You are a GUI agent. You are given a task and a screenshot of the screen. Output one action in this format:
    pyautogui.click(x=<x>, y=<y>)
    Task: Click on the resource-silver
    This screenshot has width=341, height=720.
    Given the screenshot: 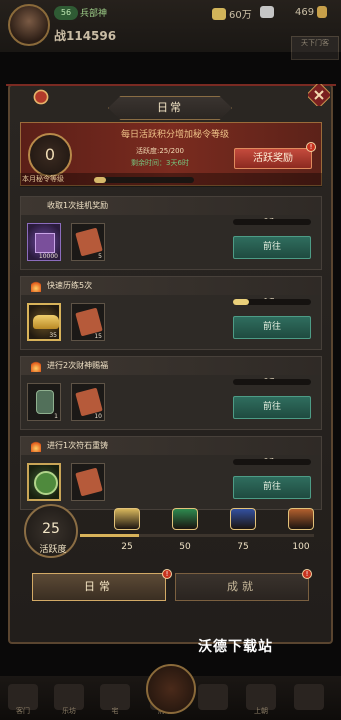 What is the action you would take?
    pyautogui.click(x=267, y=12)
    